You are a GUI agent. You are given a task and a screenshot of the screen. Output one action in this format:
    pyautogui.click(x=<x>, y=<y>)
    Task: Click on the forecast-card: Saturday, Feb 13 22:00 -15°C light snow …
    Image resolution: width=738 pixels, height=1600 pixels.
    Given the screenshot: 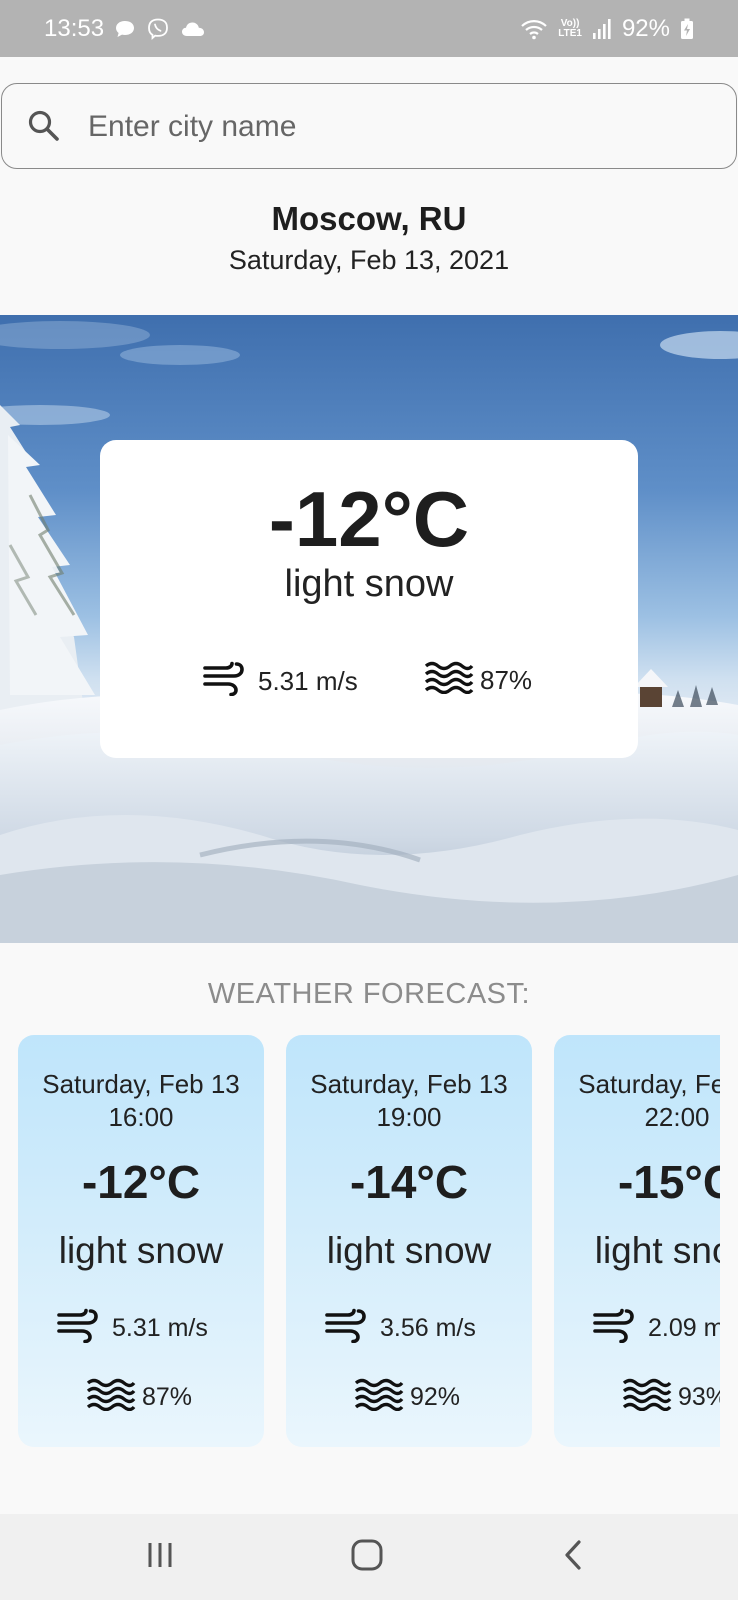 What is the action you would take?
    pyautogui.click(x=637, y=1241)
    